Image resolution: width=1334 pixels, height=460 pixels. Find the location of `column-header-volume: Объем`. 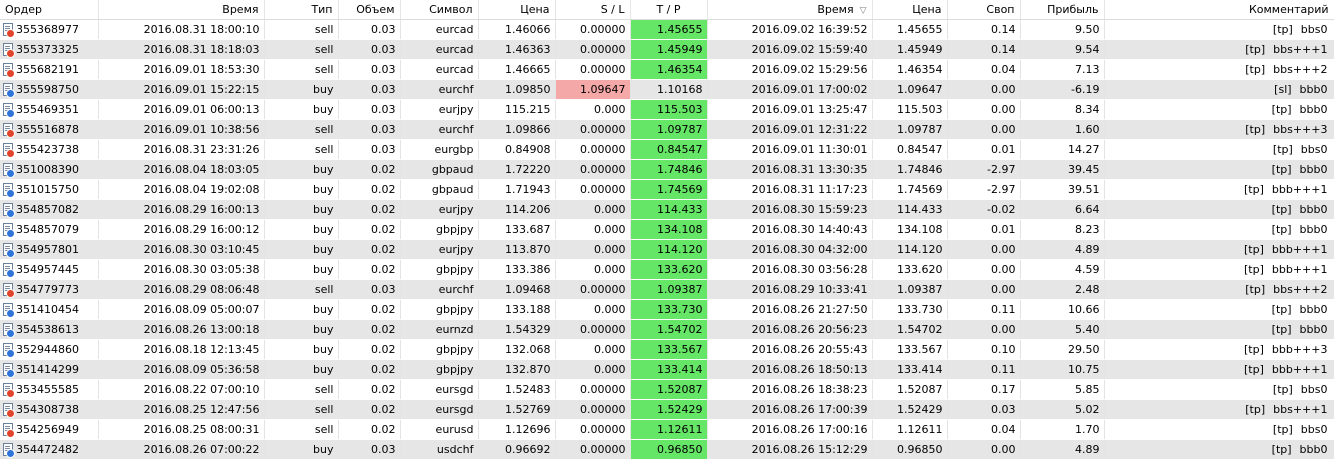

column-header-volume: Объем is located at coordinates (369, 10).